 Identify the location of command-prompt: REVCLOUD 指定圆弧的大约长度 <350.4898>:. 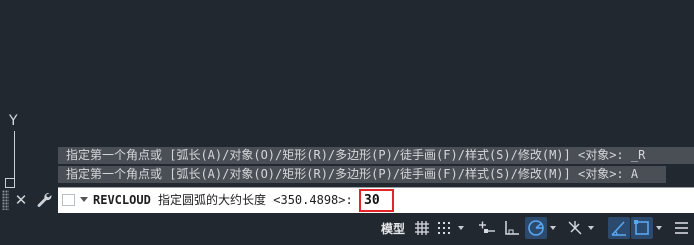
(223, 200).